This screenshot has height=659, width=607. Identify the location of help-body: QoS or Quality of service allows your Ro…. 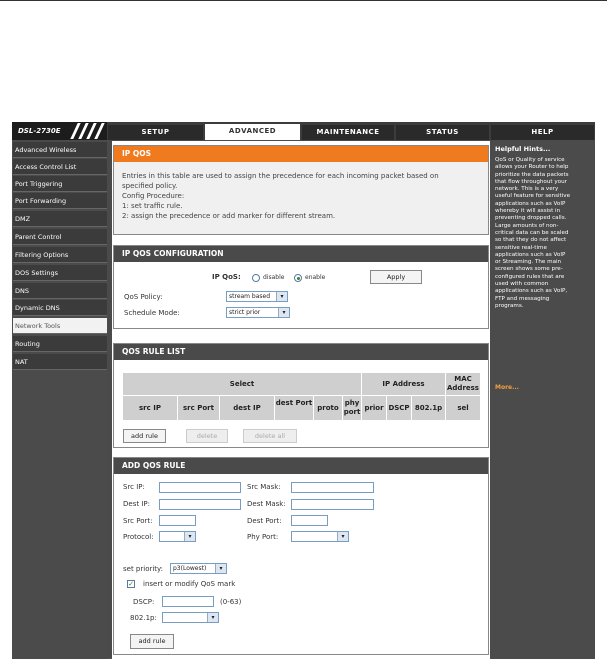
(543, 233).